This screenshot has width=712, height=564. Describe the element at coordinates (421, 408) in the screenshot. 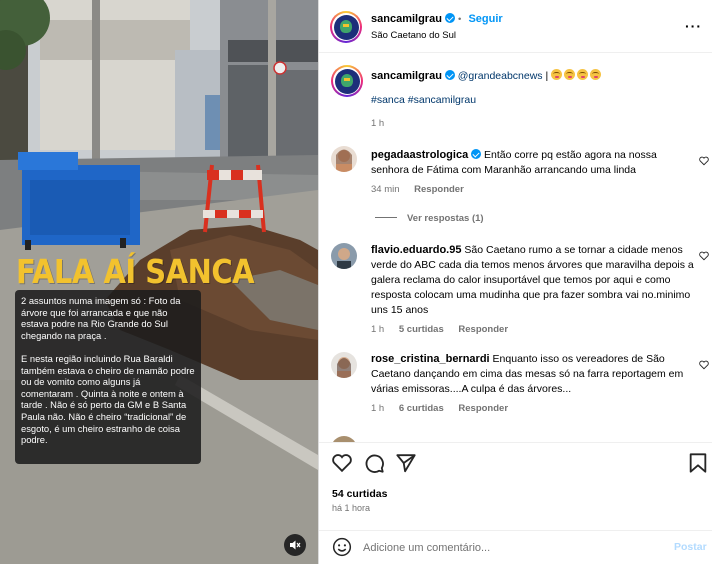

I see `comment-likes: 6 curtidas` at that location.